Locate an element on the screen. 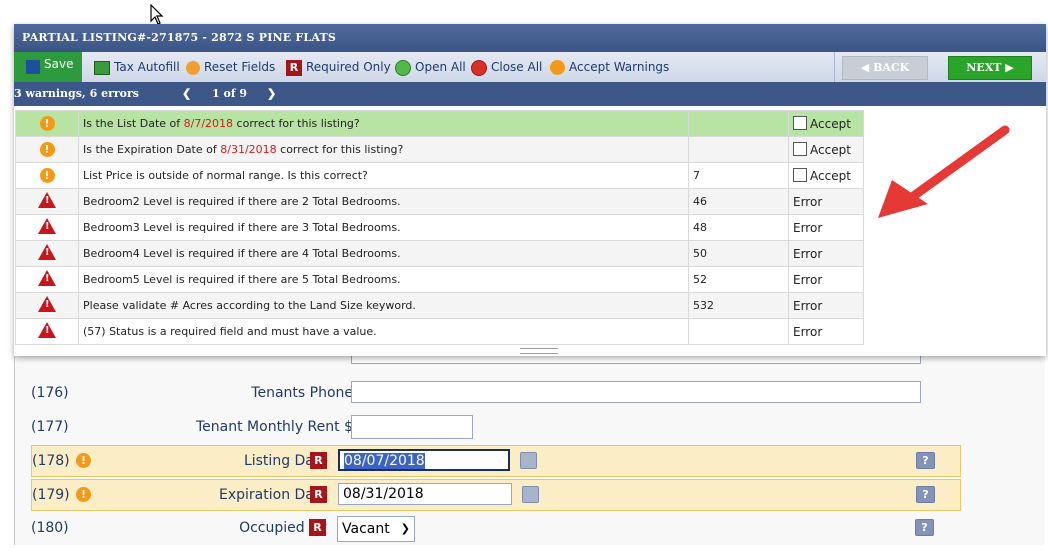 The image size is (1048, 552). tax-icon is located at coordinates (102, 67).